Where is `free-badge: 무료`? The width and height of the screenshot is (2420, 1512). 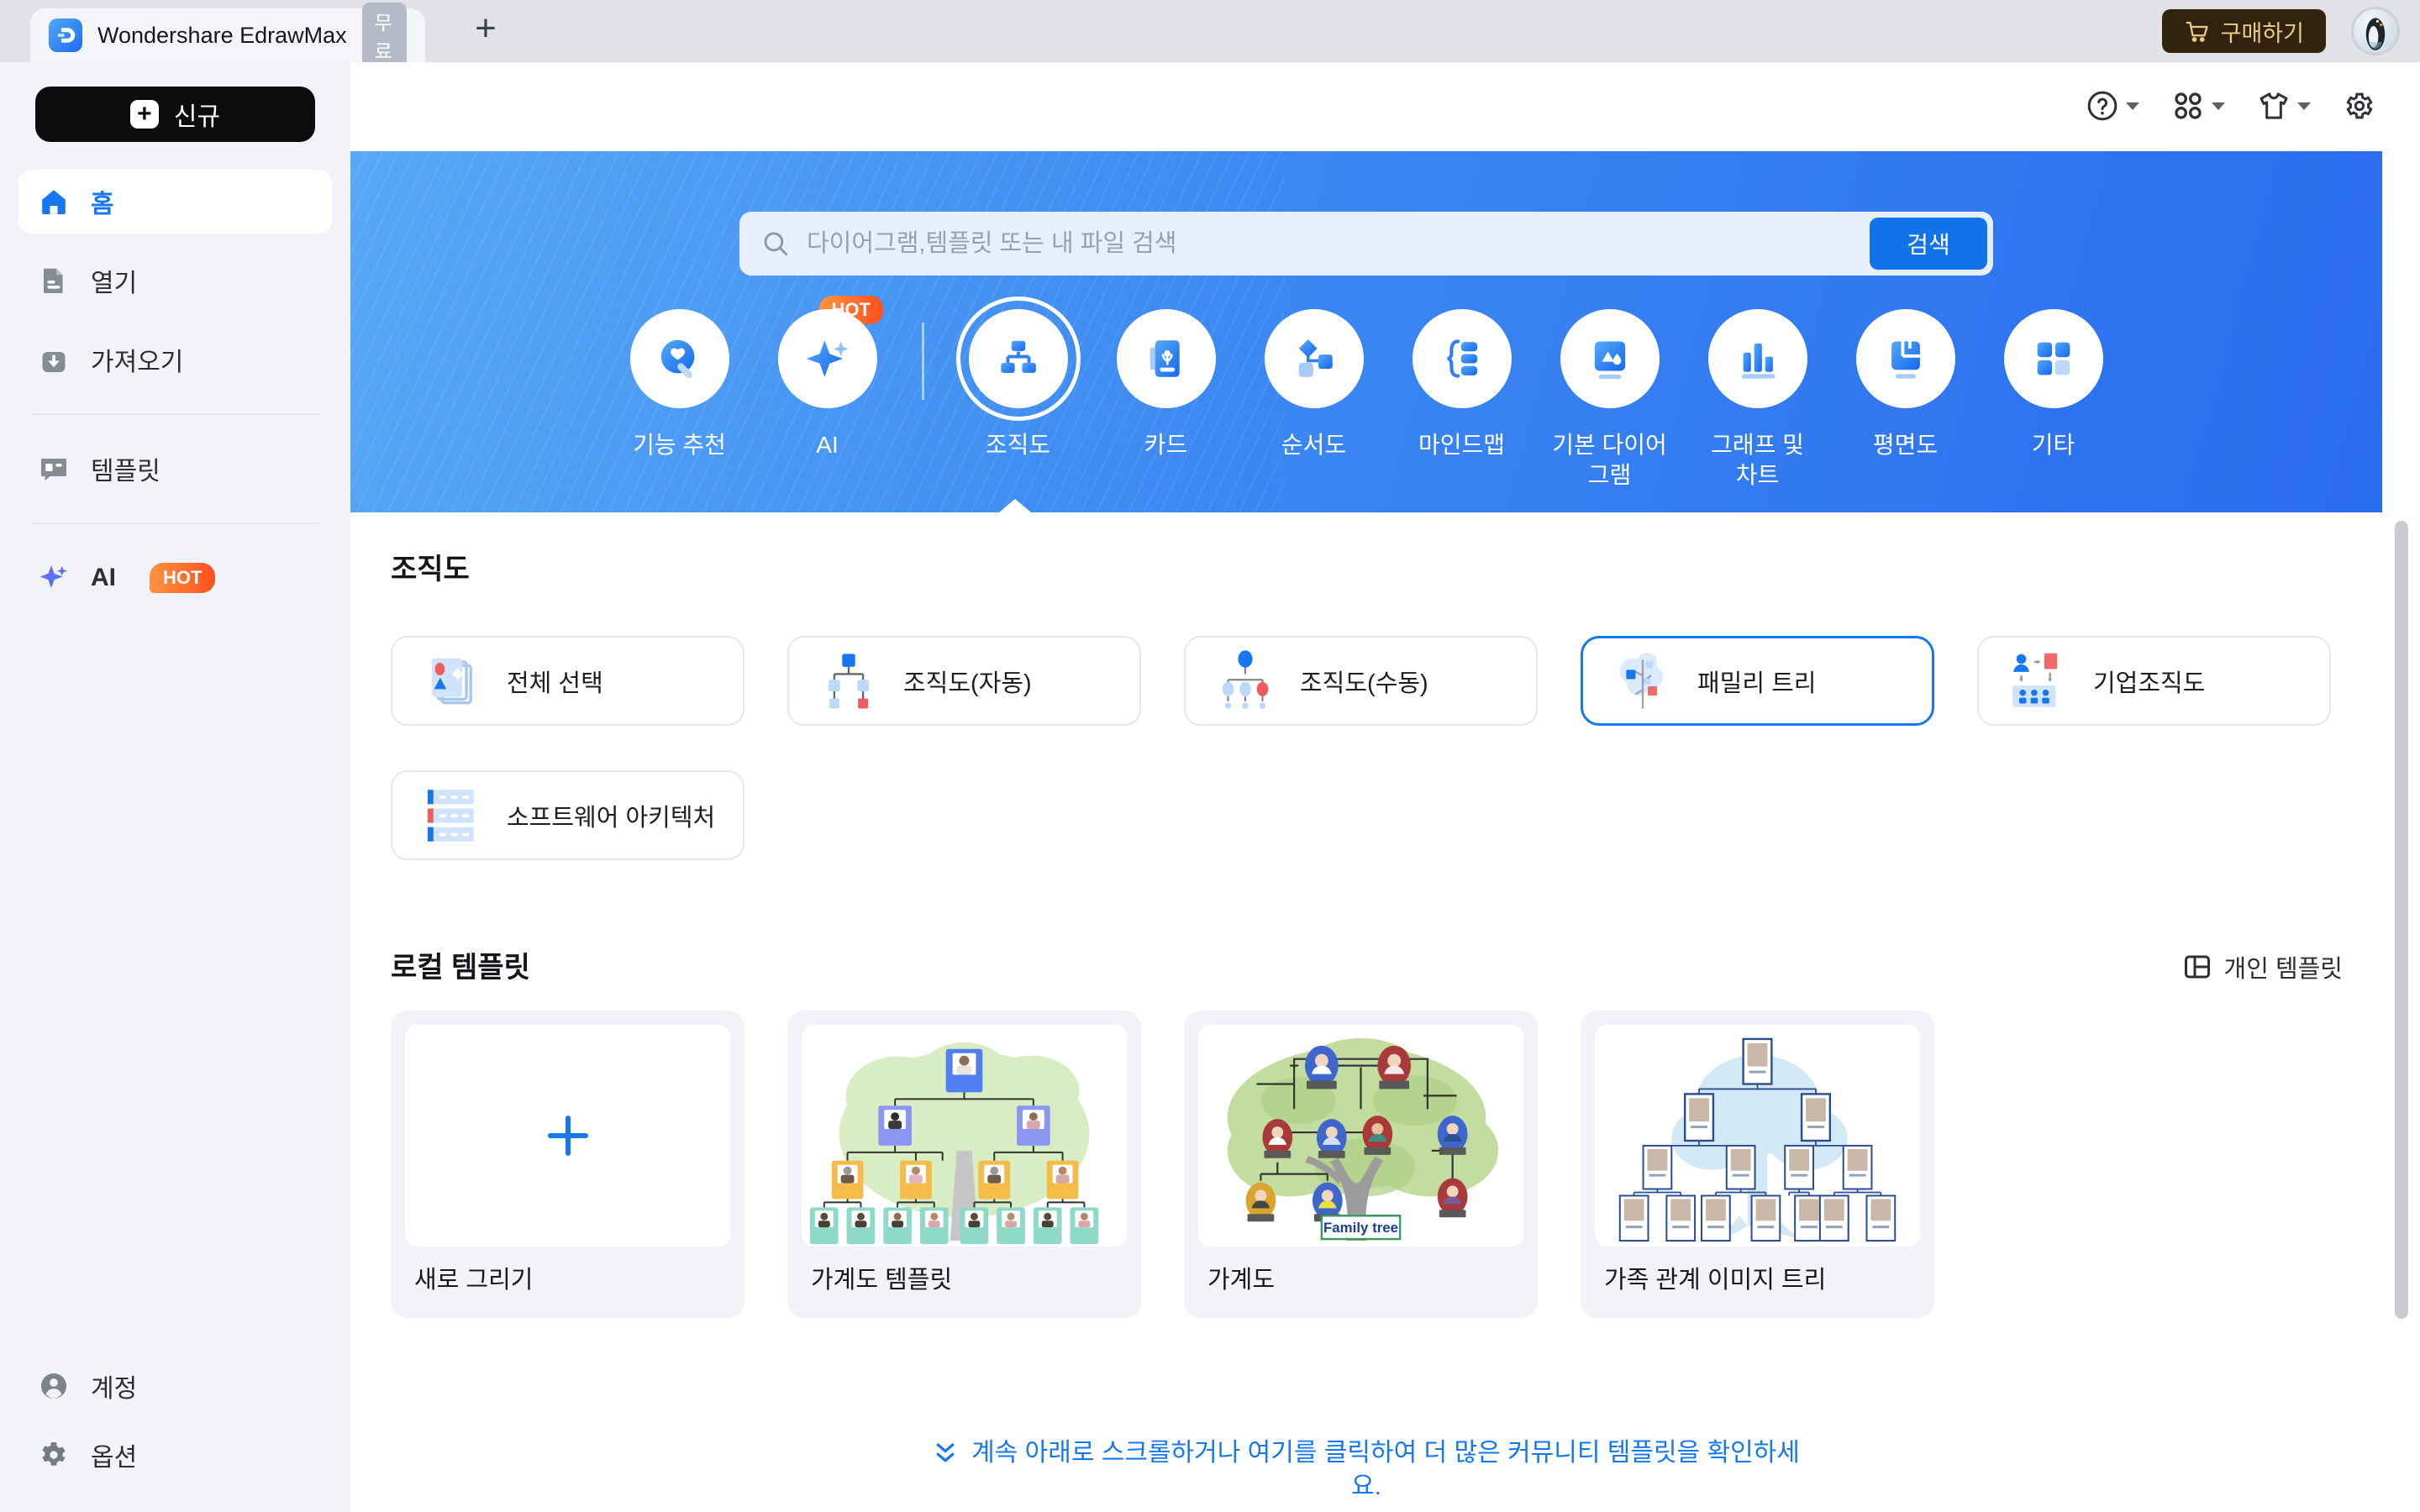
free-badge: 무료 is located at coordinates (384, 35).